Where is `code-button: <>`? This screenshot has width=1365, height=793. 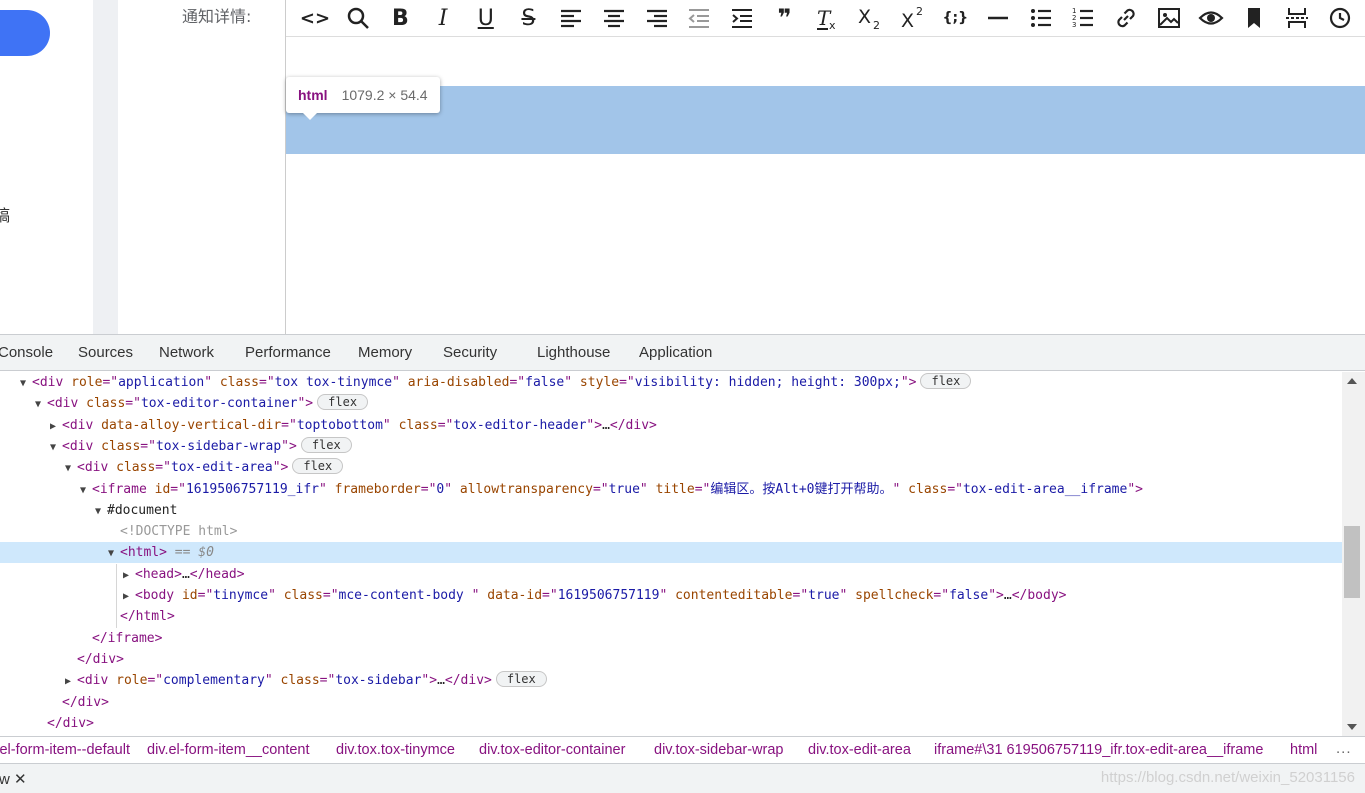
code-button: <> is located at coordinates (315, 18).